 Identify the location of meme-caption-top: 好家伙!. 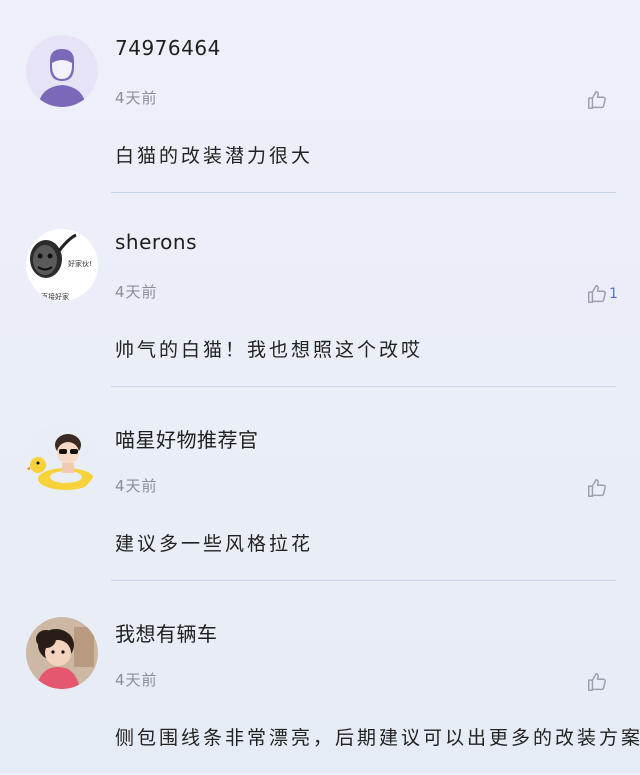
(80, 263).